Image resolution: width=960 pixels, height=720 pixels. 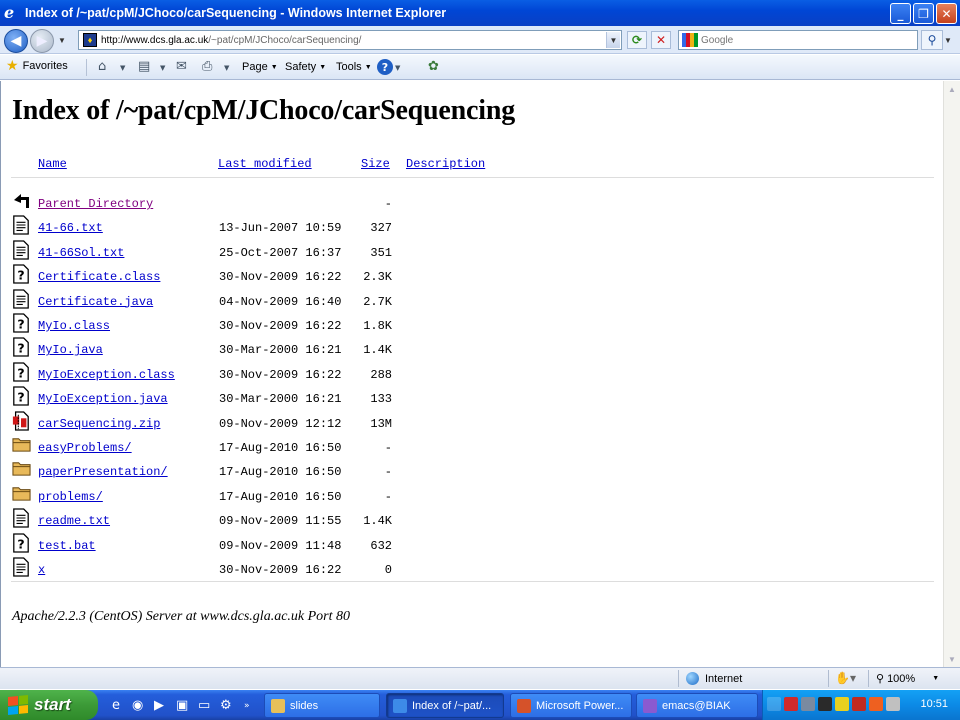 What do you see at coordinates (106, 375) in the screenshot?
I see `file-link: MyIoException.class` at bounding box center [106, 375].